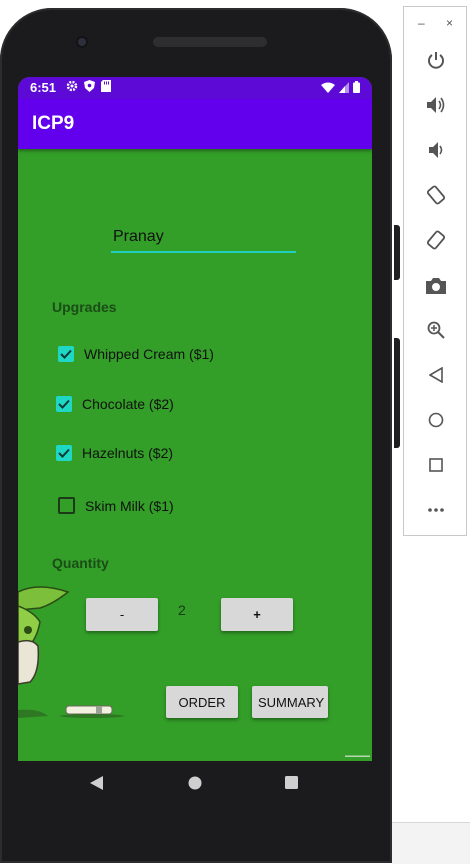 The image size is (470, 864). I want to click on hazelnuts-checkbox: Hazelnuts ($2), so click(114, 453).